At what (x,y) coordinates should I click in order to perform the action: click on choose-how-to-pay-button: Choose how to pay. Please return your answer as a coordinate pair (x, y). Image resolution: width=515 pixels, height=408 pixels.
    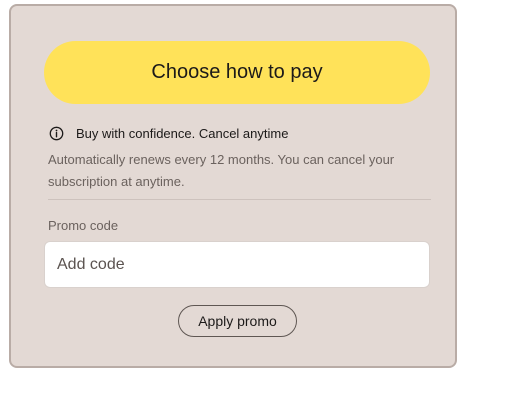
    Looking at the image, I should click on (237, 72).